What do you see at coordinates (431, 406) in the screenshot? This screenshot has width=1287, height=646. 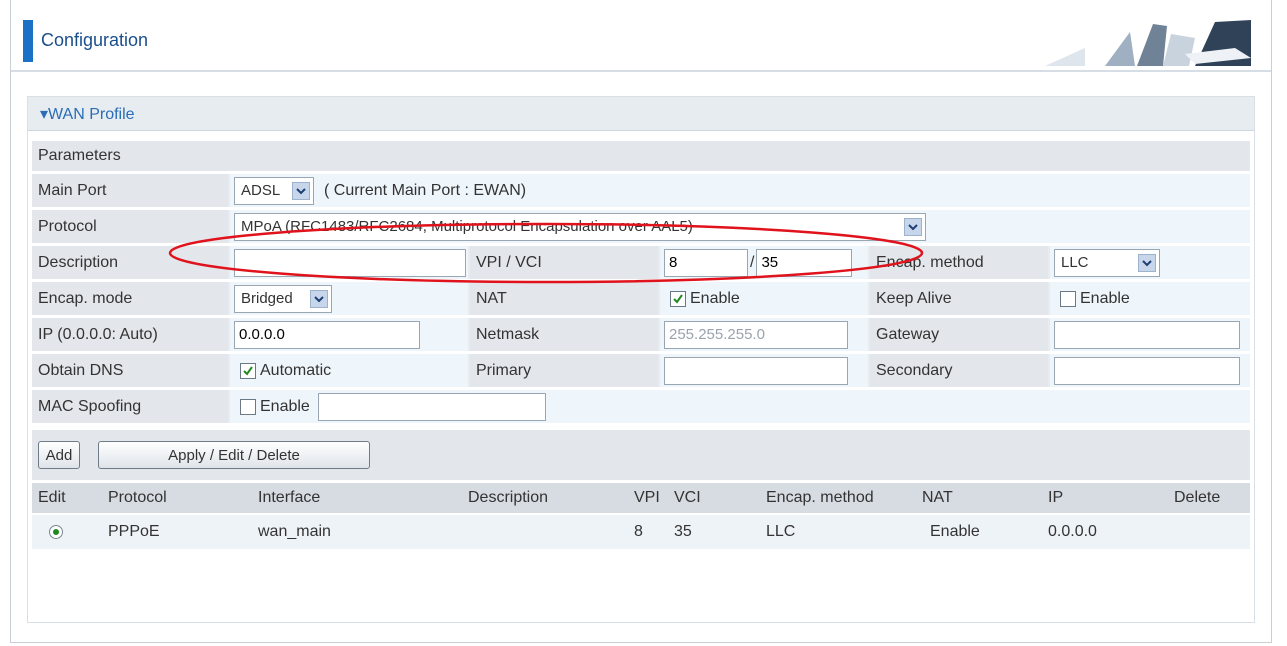 I see `mac-address-input` at bounding box center [431, 406].